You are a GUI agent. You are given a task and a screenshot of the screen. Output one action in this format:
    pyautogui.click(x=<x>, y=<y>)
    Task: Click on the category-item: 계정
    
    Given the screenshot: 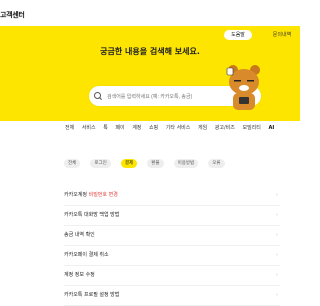 What is the action you would take?
    pyautogui.click(x=136, y=128)
    